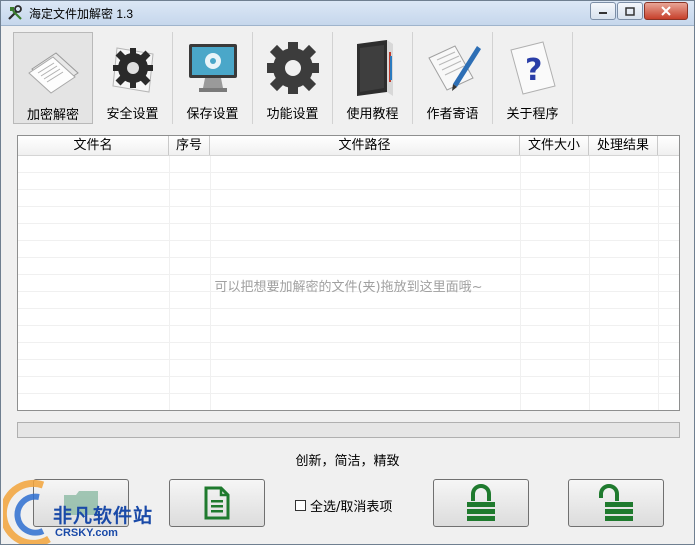 This screenshot has height=545, width=695. I want to click on toolbar-item-security-settings: 安全设置, so click(133, 78).